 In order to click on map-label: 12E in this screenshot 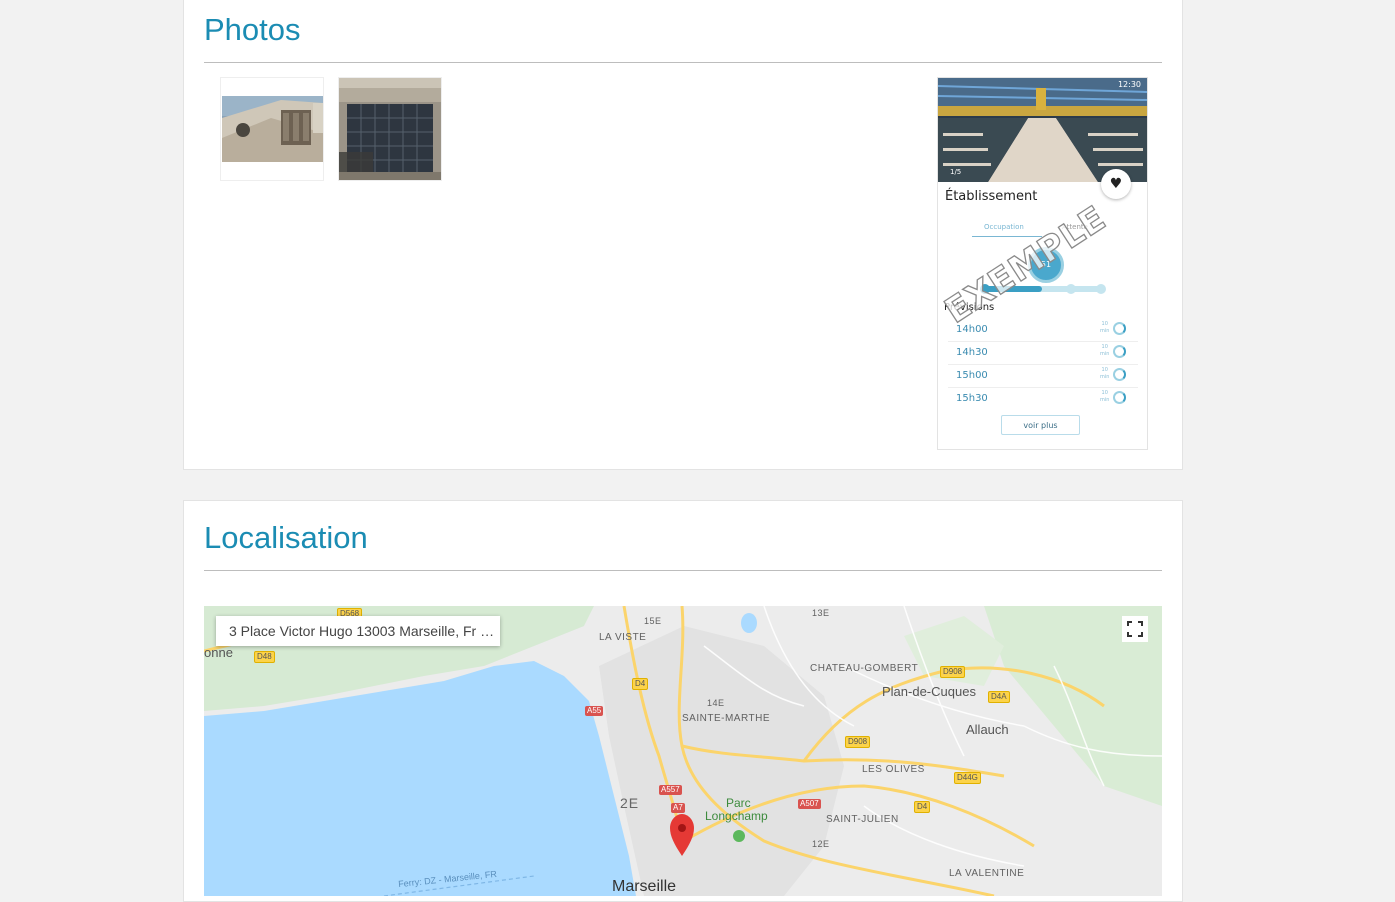, I will do `click(821, 844)`.